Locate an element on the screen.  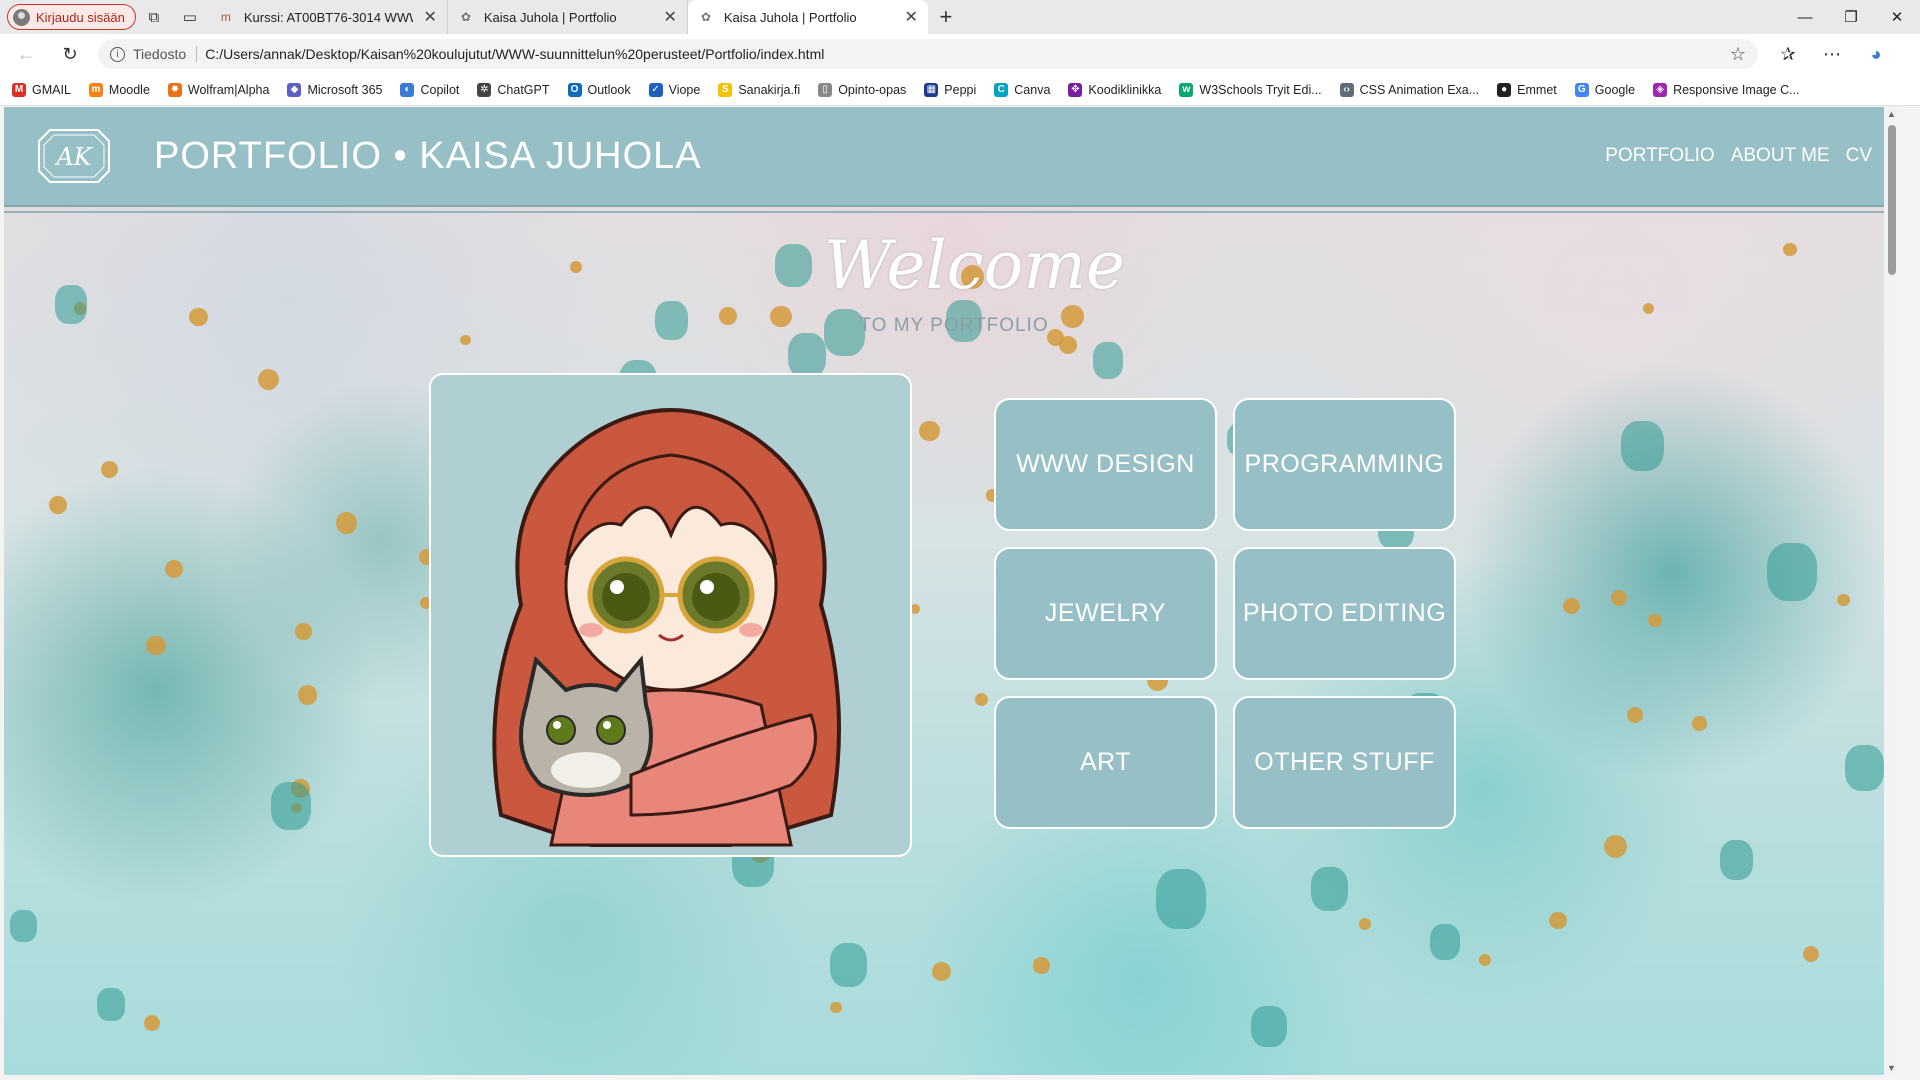
bookmark-item: ✓ Viope is located at coordinates (674, 89).